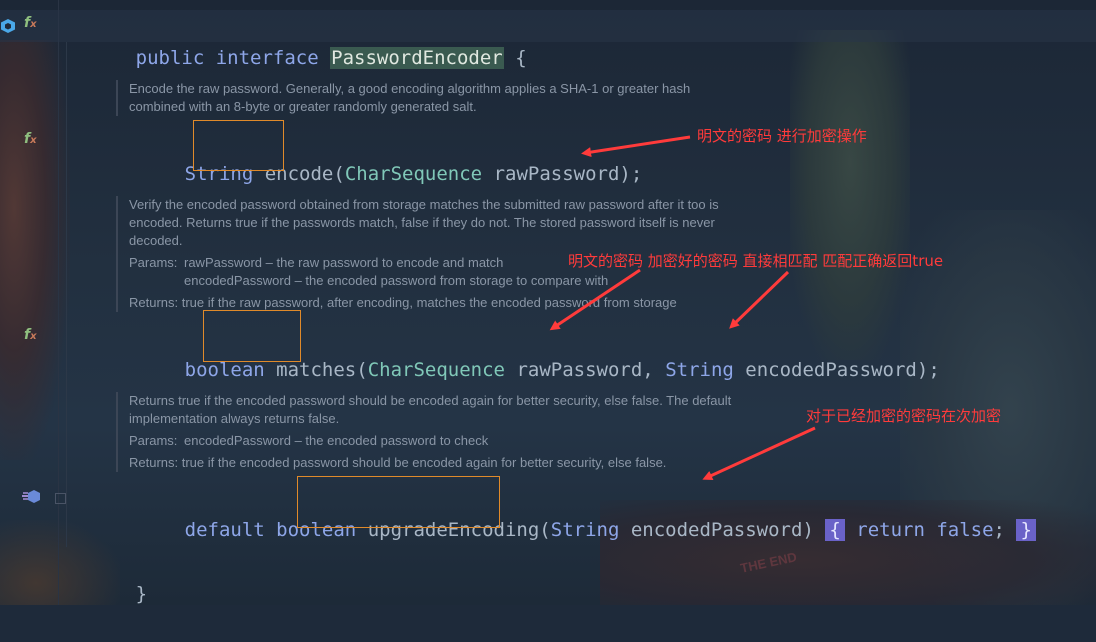 This screenshot has height=642, width=1096. I want to click on arrow-matches-raw, so click(595, 299).